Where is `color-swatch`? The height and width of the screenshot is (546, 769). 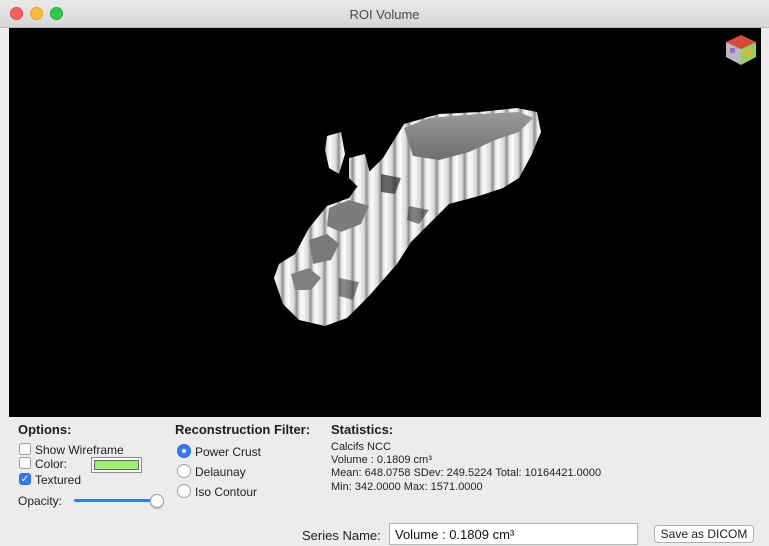
color-swatch is located at coordinates (116, 465).